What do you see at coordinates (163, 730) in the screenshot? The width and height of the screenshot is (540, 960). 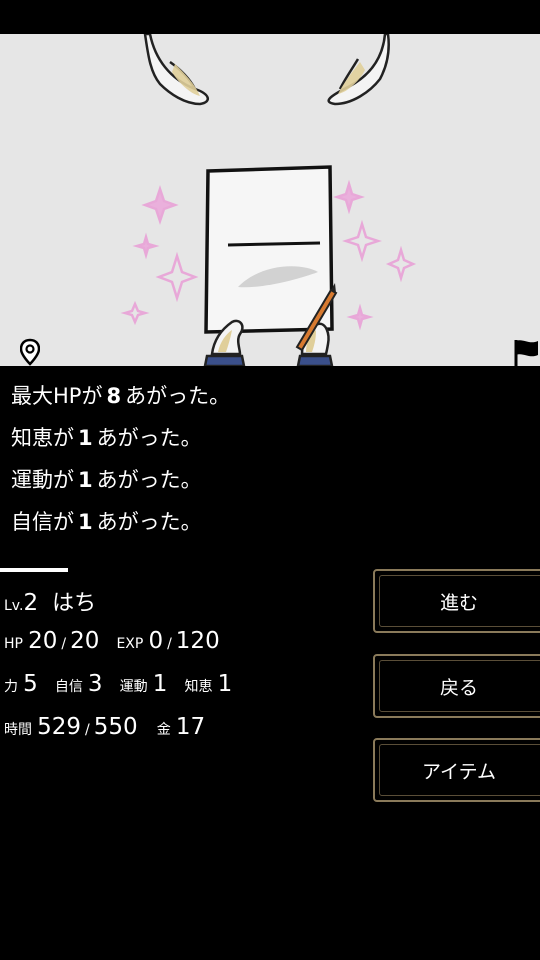 I see `gold-label: 金` at bounding box center [163, 730].